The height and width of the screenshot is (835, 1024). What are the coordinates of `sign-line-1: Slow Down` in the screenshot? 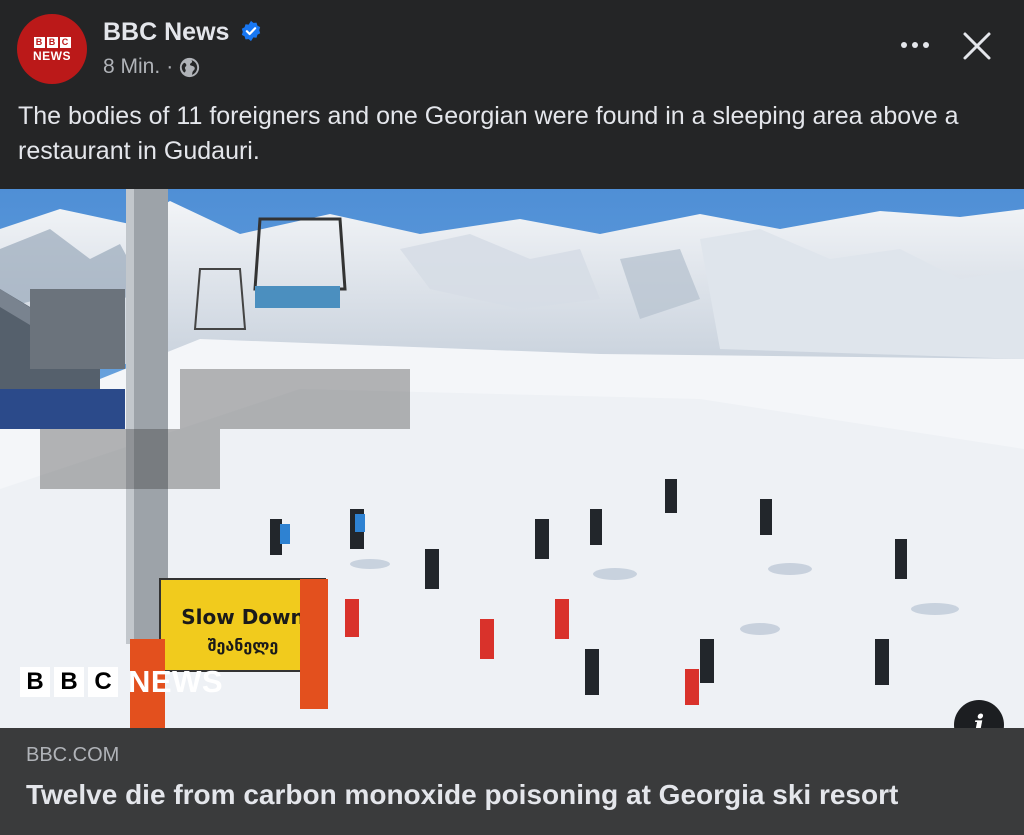 It's located at (243, 617).